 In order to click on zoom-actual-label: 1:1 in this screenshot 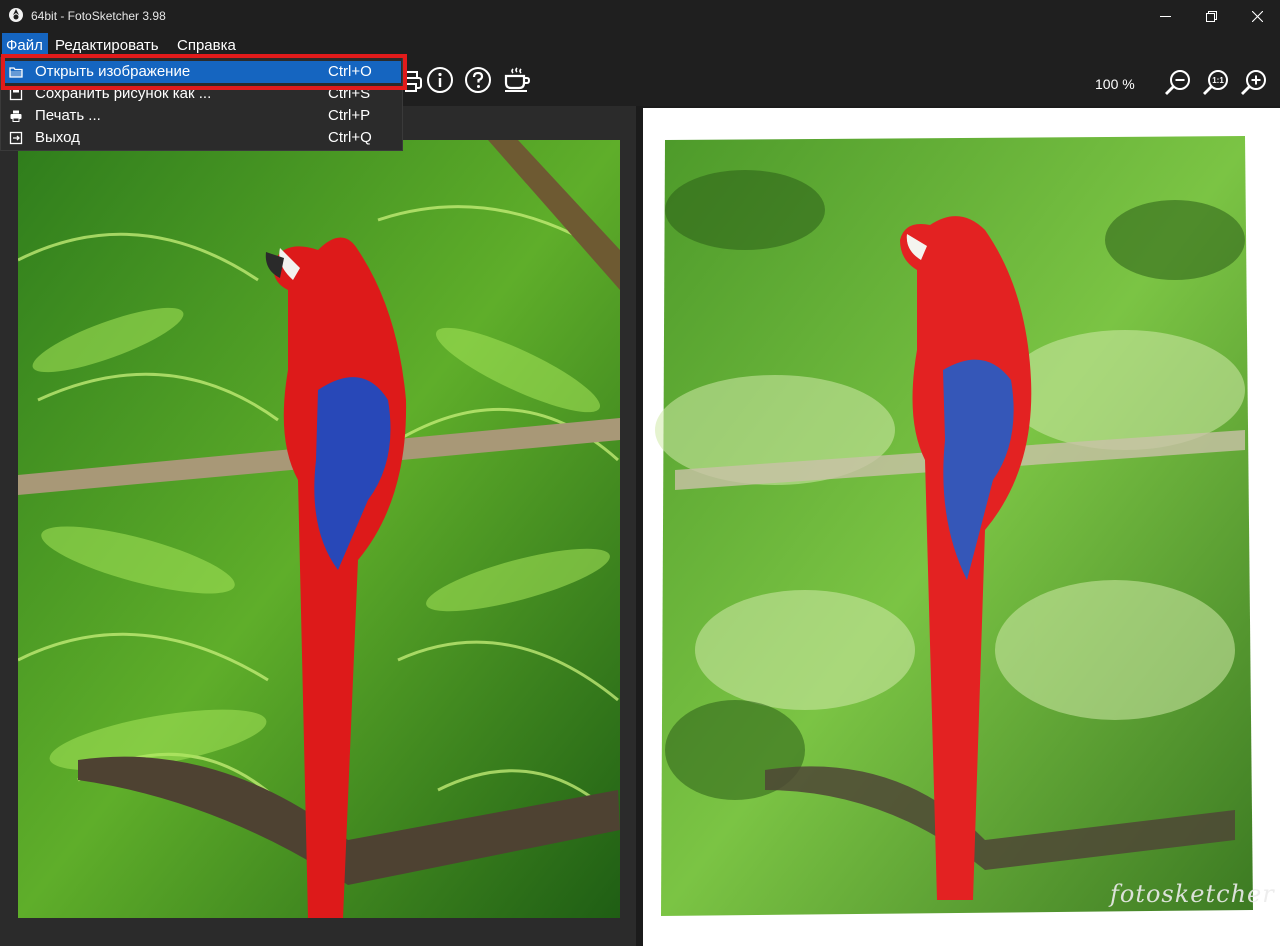, I will do `click(1218, 80)`.